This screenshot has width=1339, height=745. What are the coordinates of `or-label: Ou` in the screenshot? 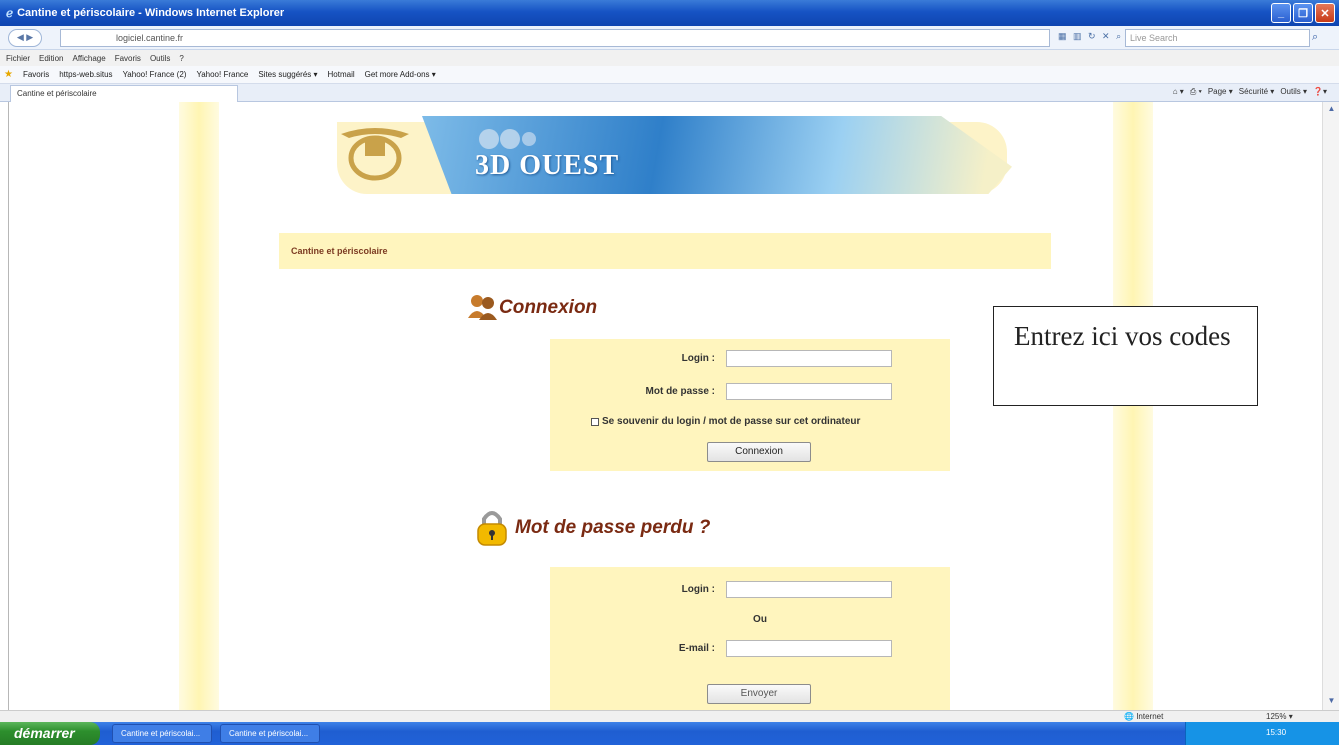 It's located at (760, 619).